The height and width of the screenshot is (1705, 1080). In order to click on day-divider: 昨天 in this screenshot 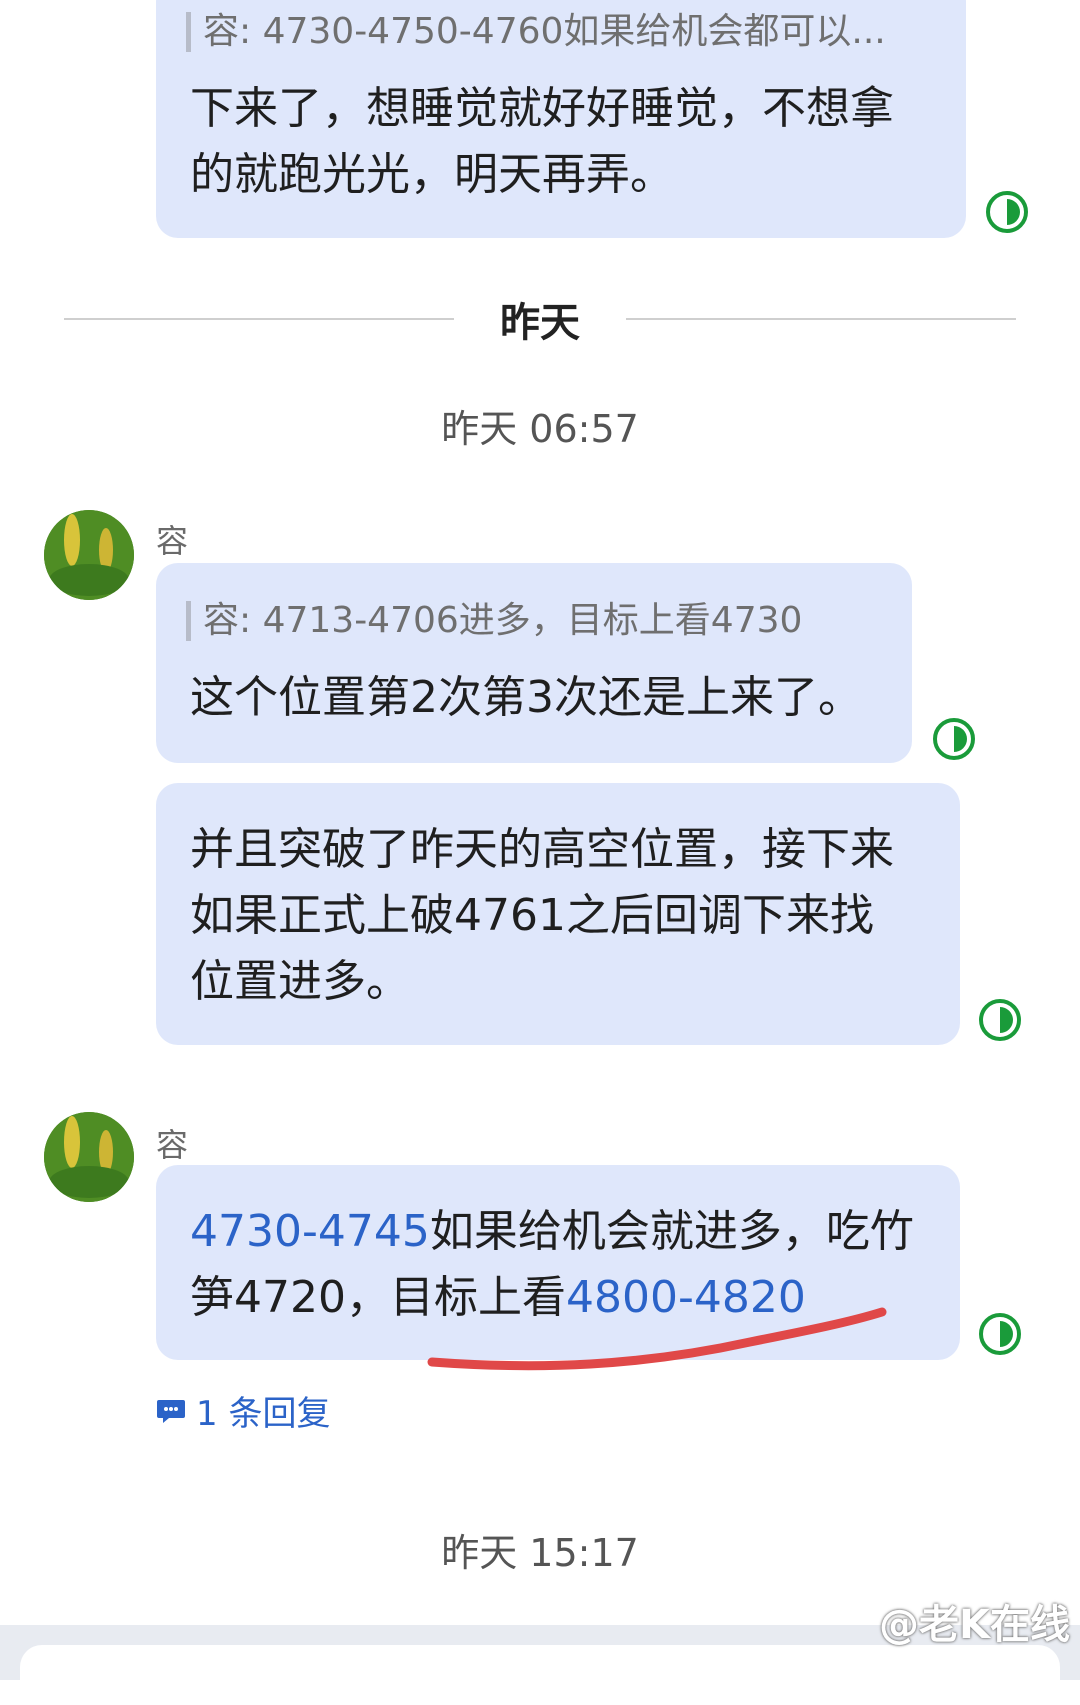, I will do `click(540, 320)`.